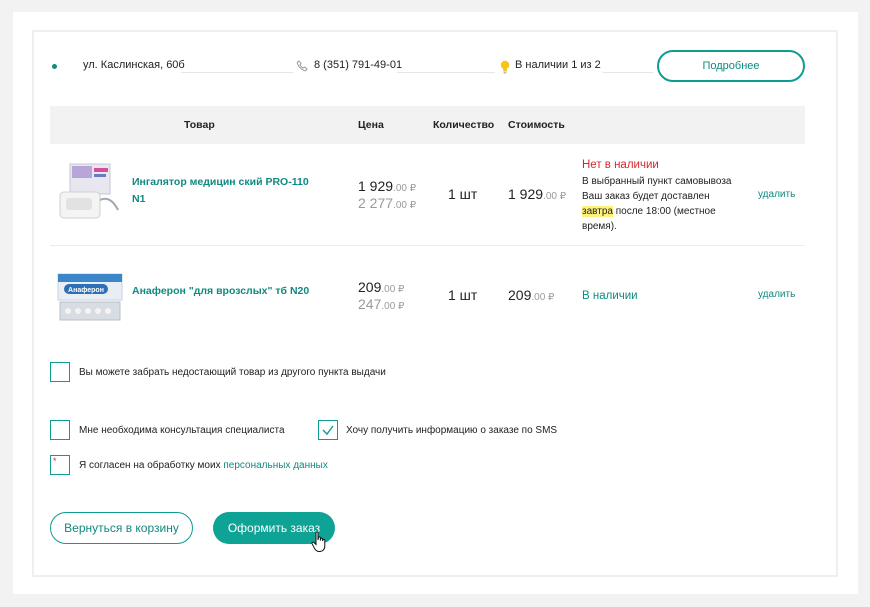 The image size is (870, 607). What do you see at coordinates (220, 191) in the screenshot?
I see `product-name: Ингалятор медицин ский PRO-110 N1` at bounding box center [220, 191].